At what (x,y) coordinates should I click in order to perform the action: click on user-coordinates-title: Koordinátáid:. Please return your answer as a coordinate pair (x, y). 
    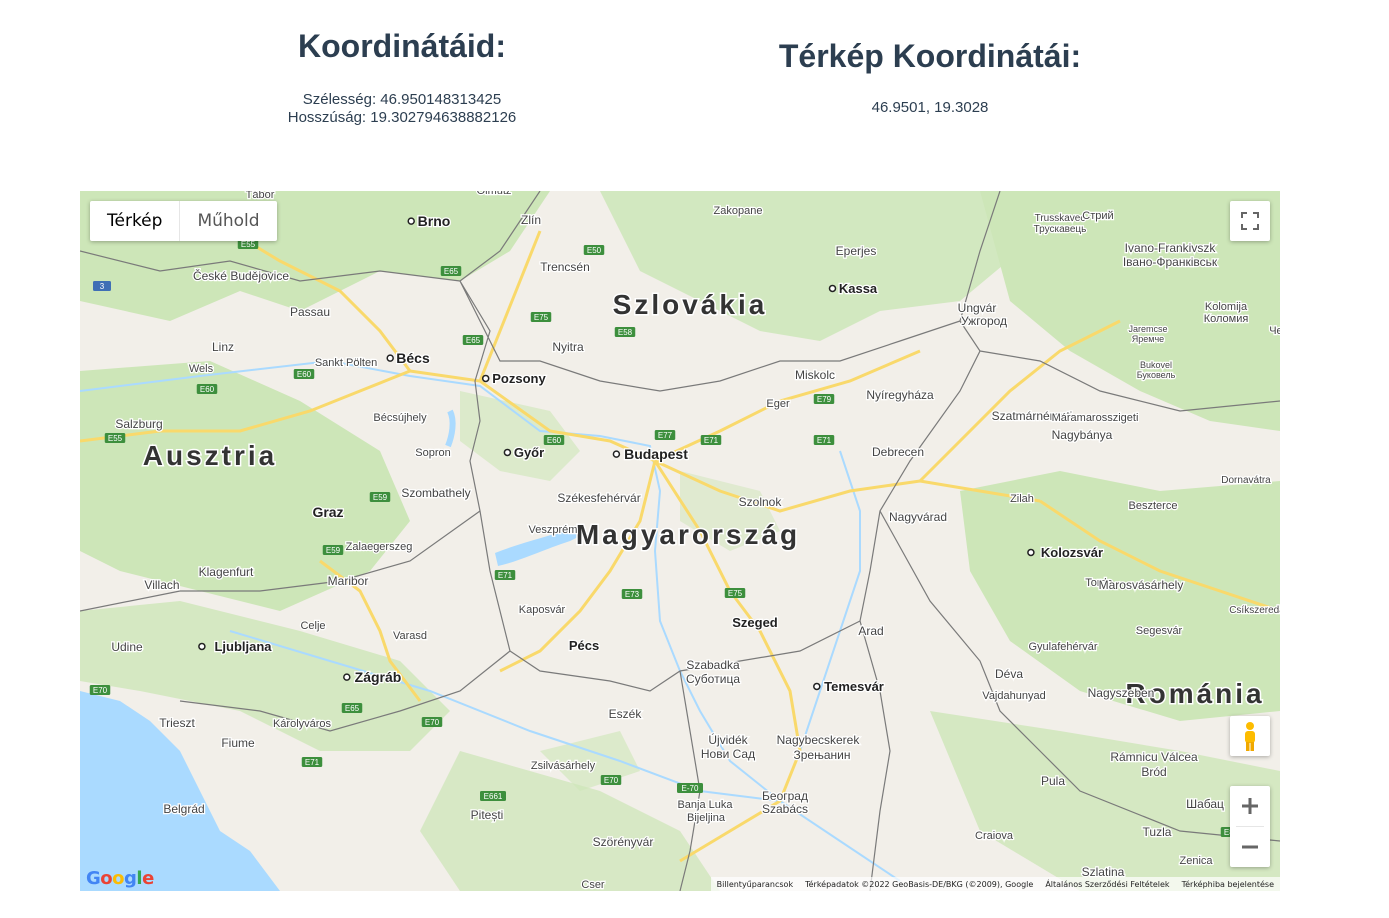
    Looking at the image, I should click on (402, 46).